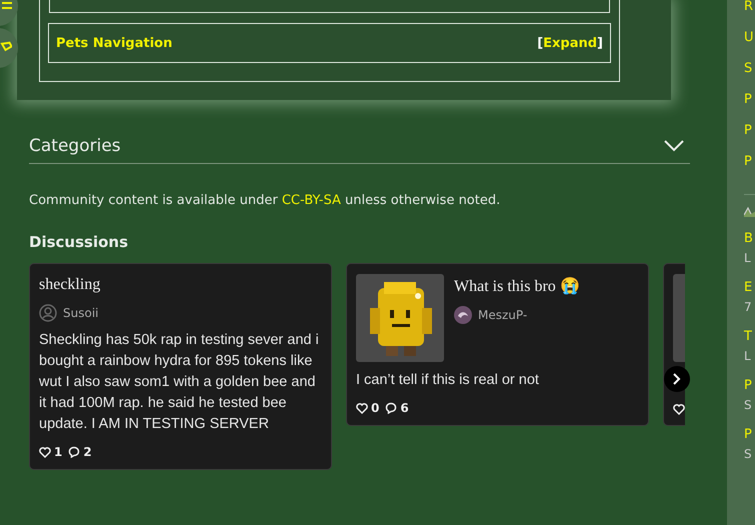 The width and height of the screenshot is (755, 525). Describe the element at coordinates (517, 286) in the screenshot. I see `discussion-title: What is this bro 😭` at that location.